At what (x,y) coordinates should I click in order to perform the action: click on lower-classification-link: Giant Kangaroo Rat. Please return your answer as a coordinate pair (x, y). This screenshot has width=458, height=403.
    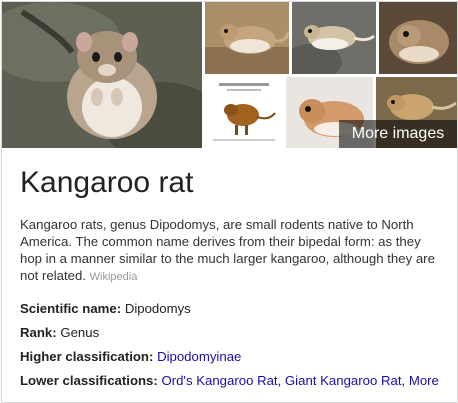
    Looking at the image, I should click on (343, 380).